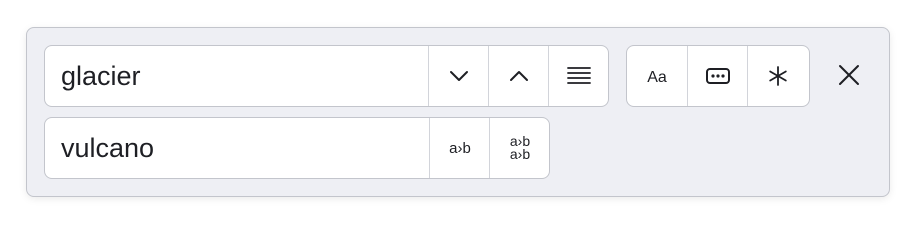  I want to click on lines-icon, so click(578, 75).